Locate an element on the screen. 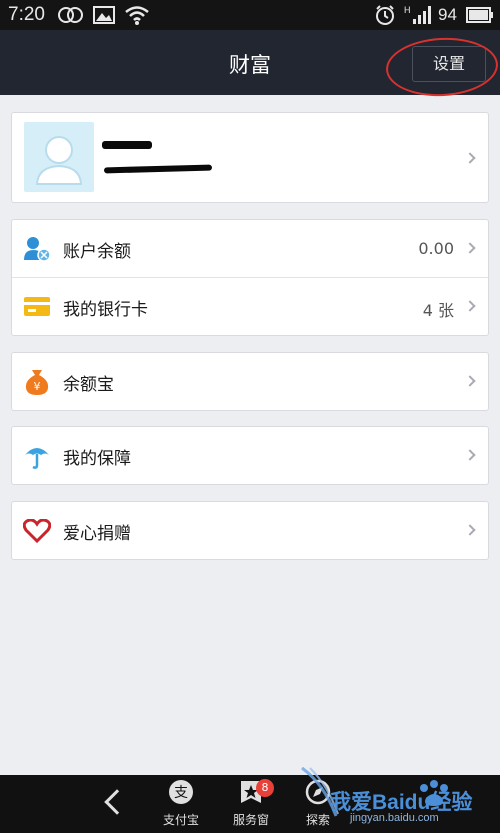  menu-row-account-balance: 账户余额 0.00 is located at coordinates (250, 249).